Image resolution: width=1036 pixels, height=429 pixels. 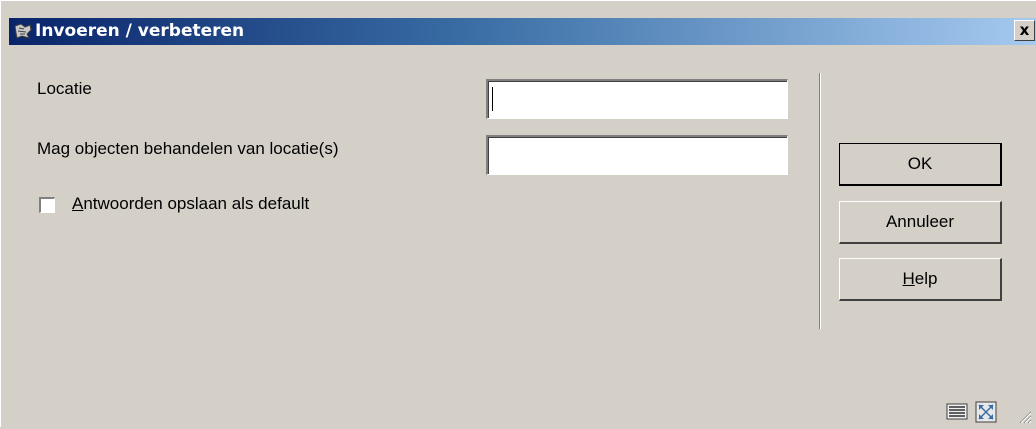 What do you see at coordinates (926, 278) in the screenshot?
I see `help-label-rest: elp` at bounding box center [926, 278].